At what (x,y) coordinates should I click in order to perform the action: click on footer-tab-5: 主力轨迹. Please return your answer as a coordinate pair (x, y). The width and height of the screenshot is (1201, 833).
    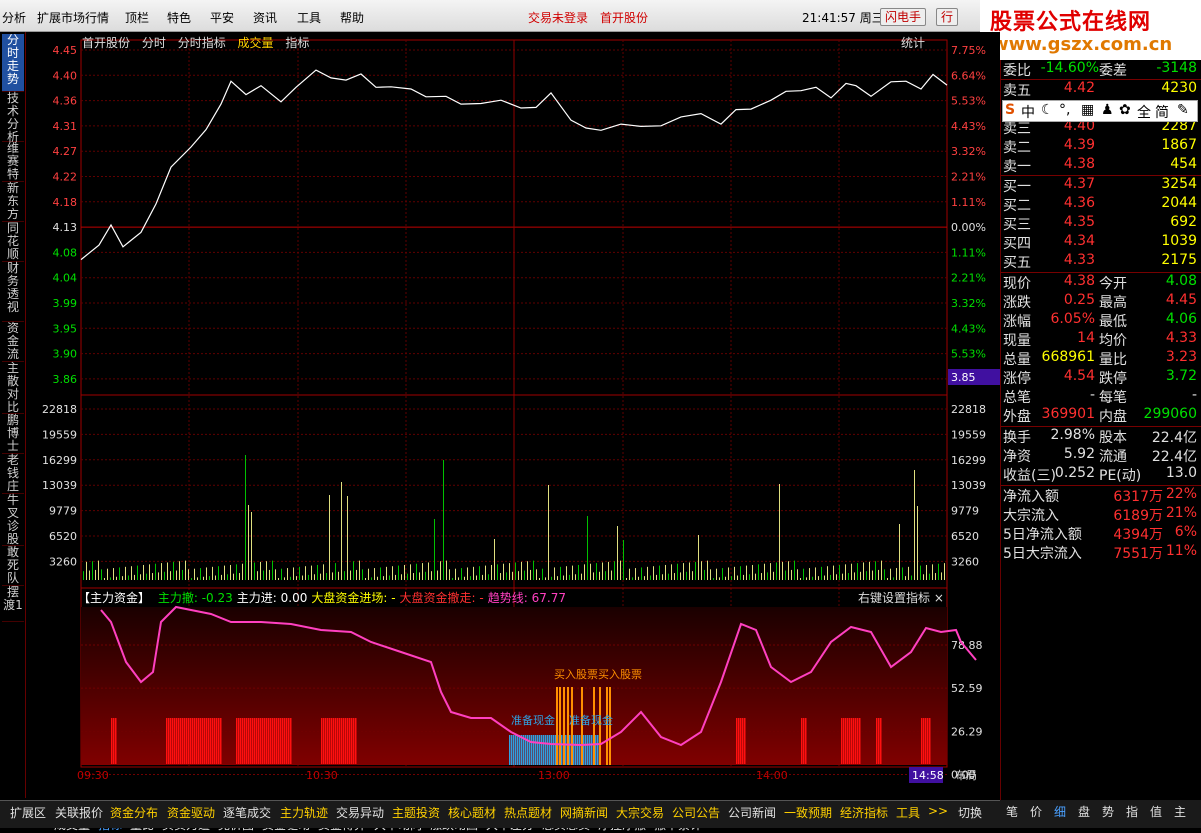
    Looking at the image, I should click on (304, 812).